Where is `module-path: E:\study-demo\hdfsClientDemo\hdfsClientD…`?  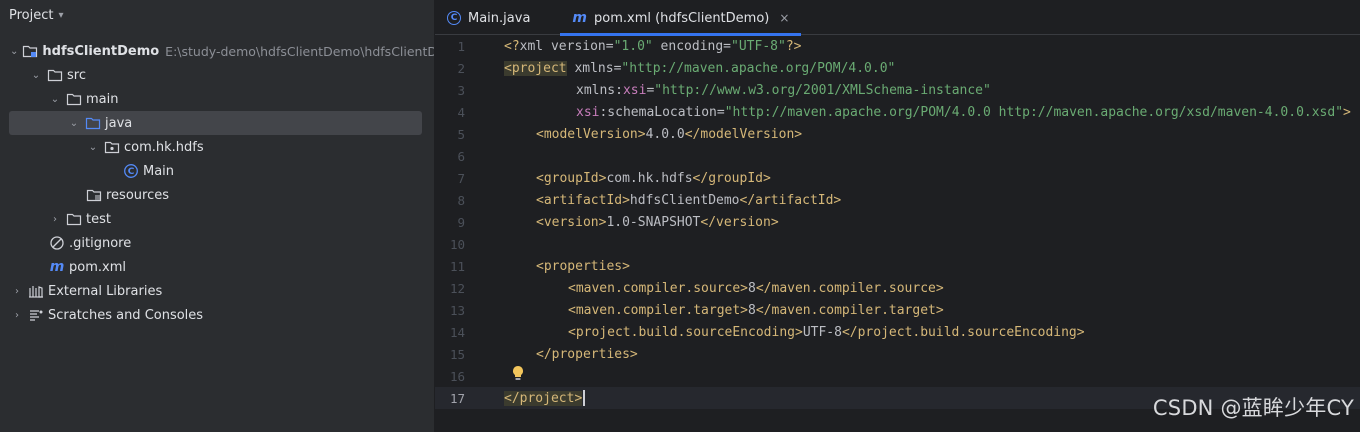 module-path: E:\study-demo\hdfsClientDemo\hdfsClientD… is located at coordinates (299, 51).